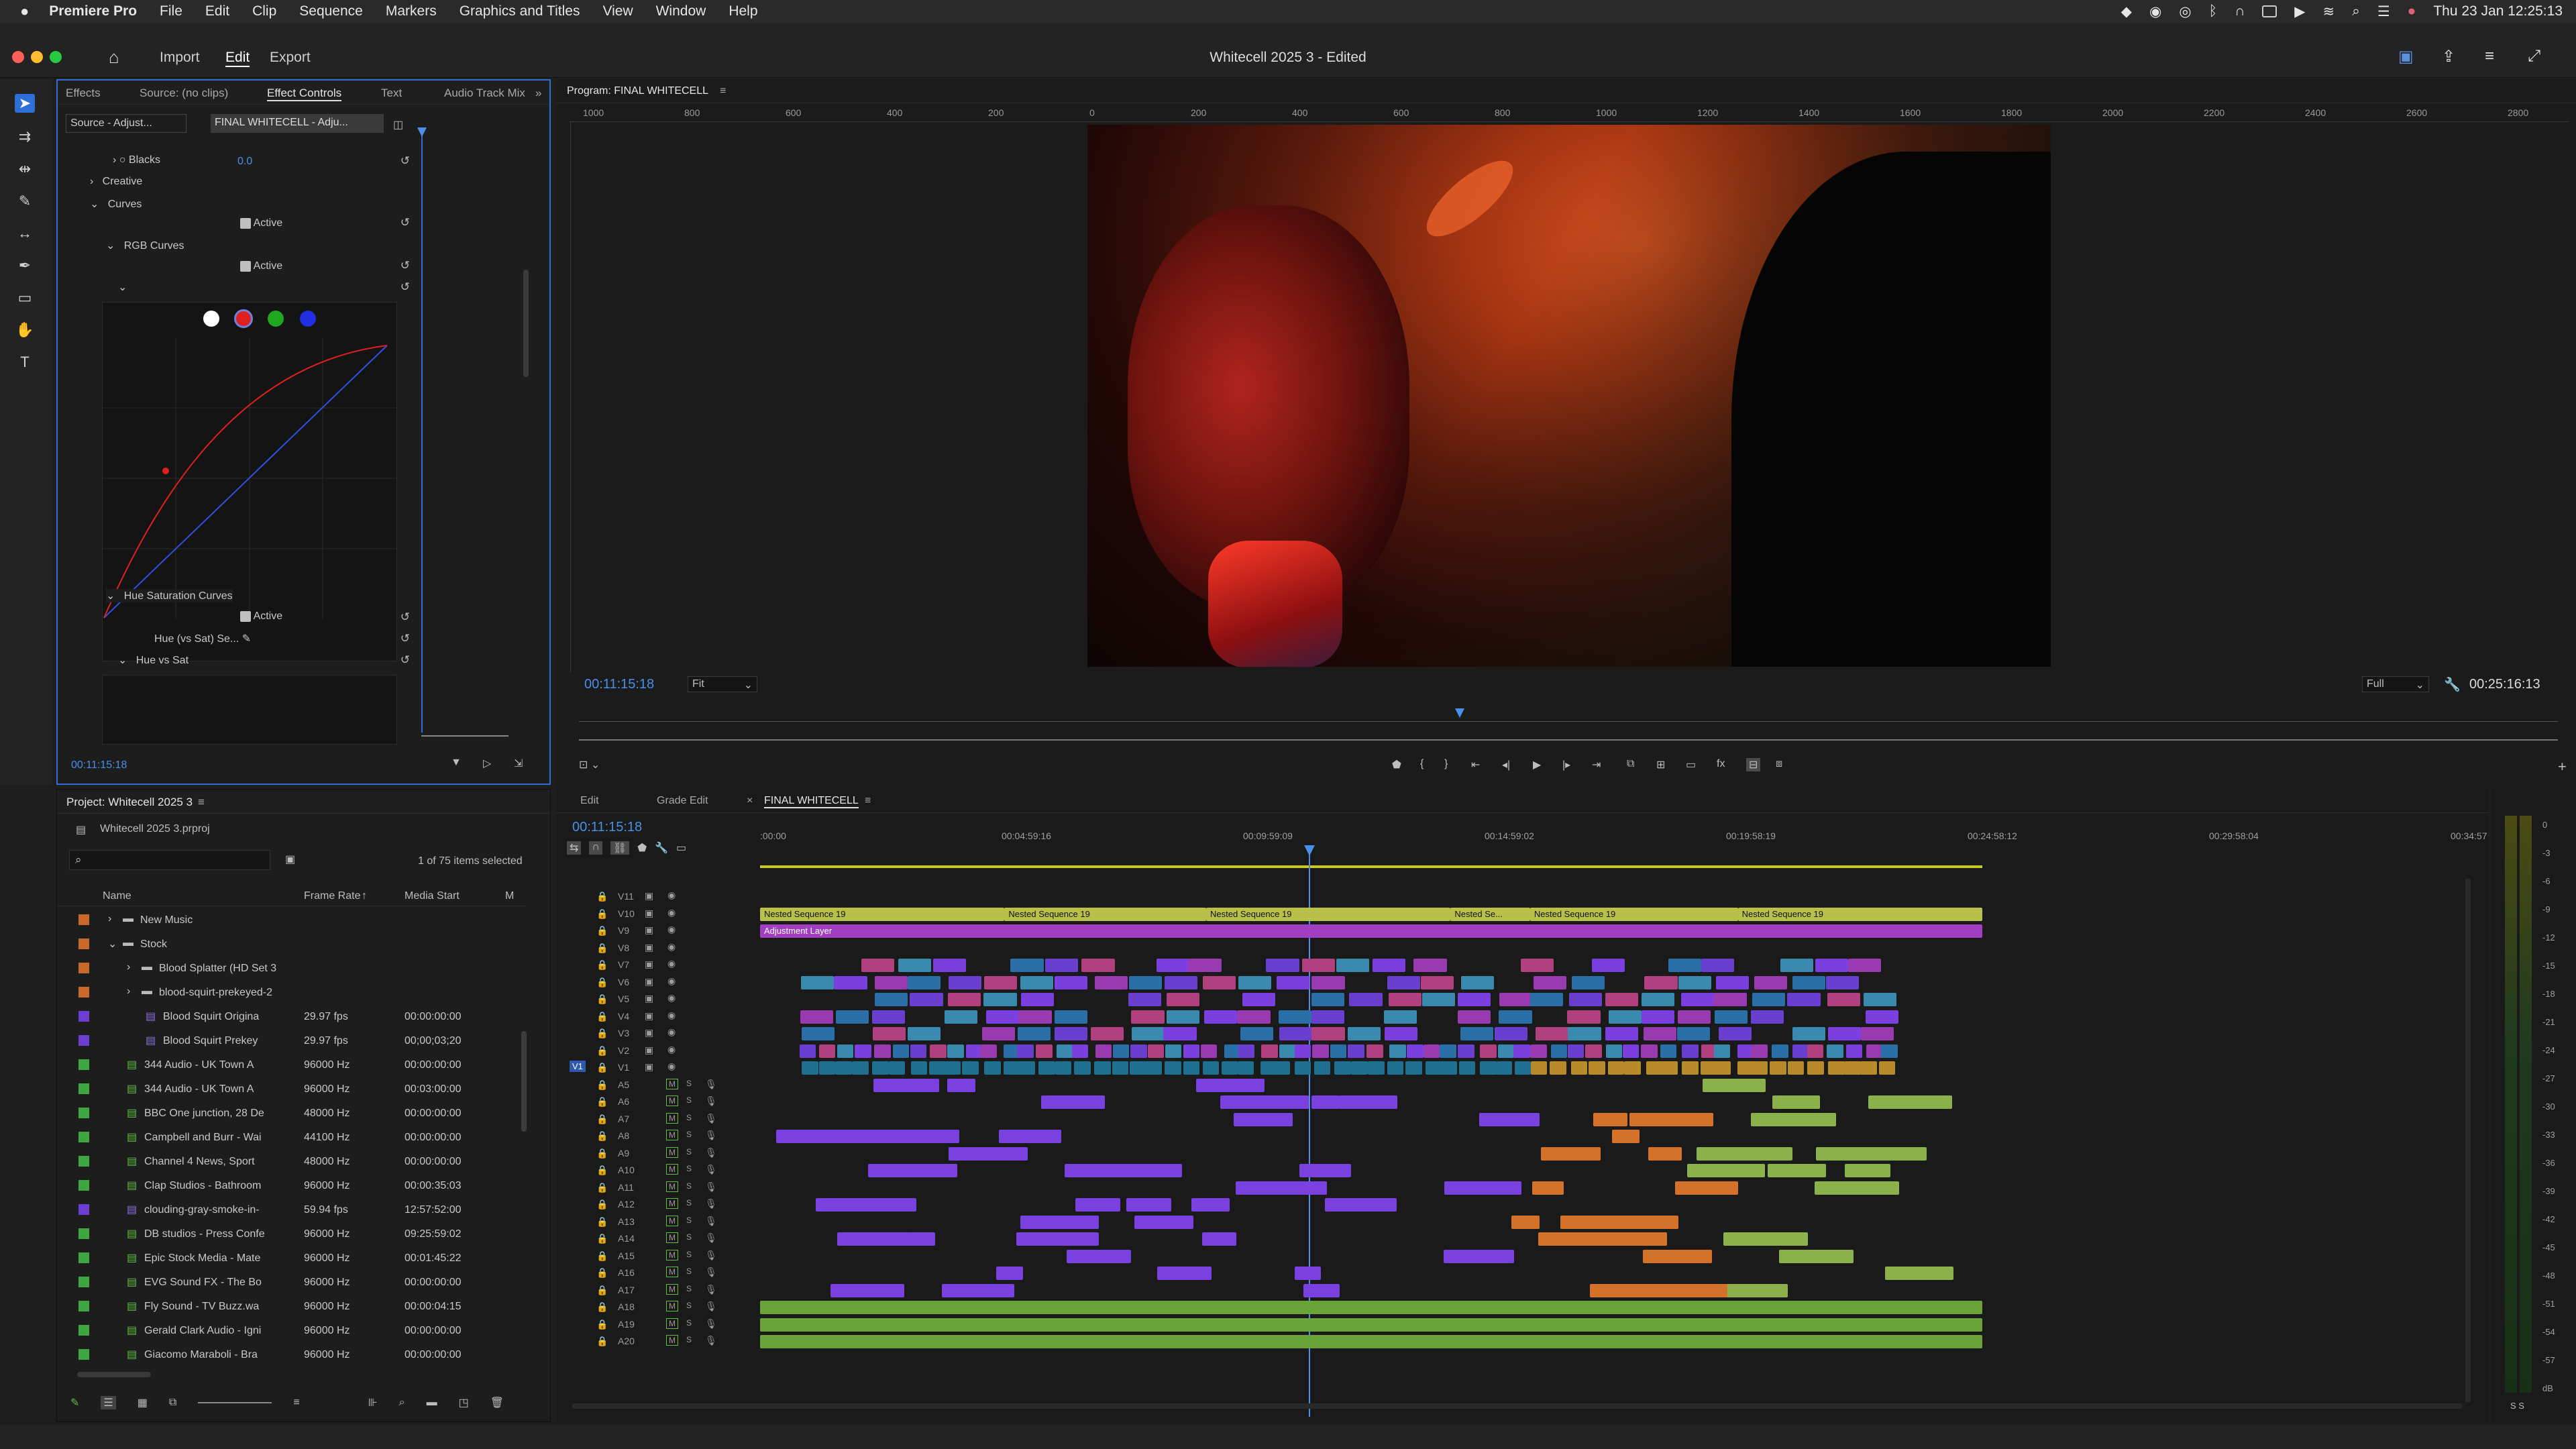  What do you see at coordinates (623, 1101) in the screenshot?
I see `track-name: A6` at bounding box center [623, 1101].